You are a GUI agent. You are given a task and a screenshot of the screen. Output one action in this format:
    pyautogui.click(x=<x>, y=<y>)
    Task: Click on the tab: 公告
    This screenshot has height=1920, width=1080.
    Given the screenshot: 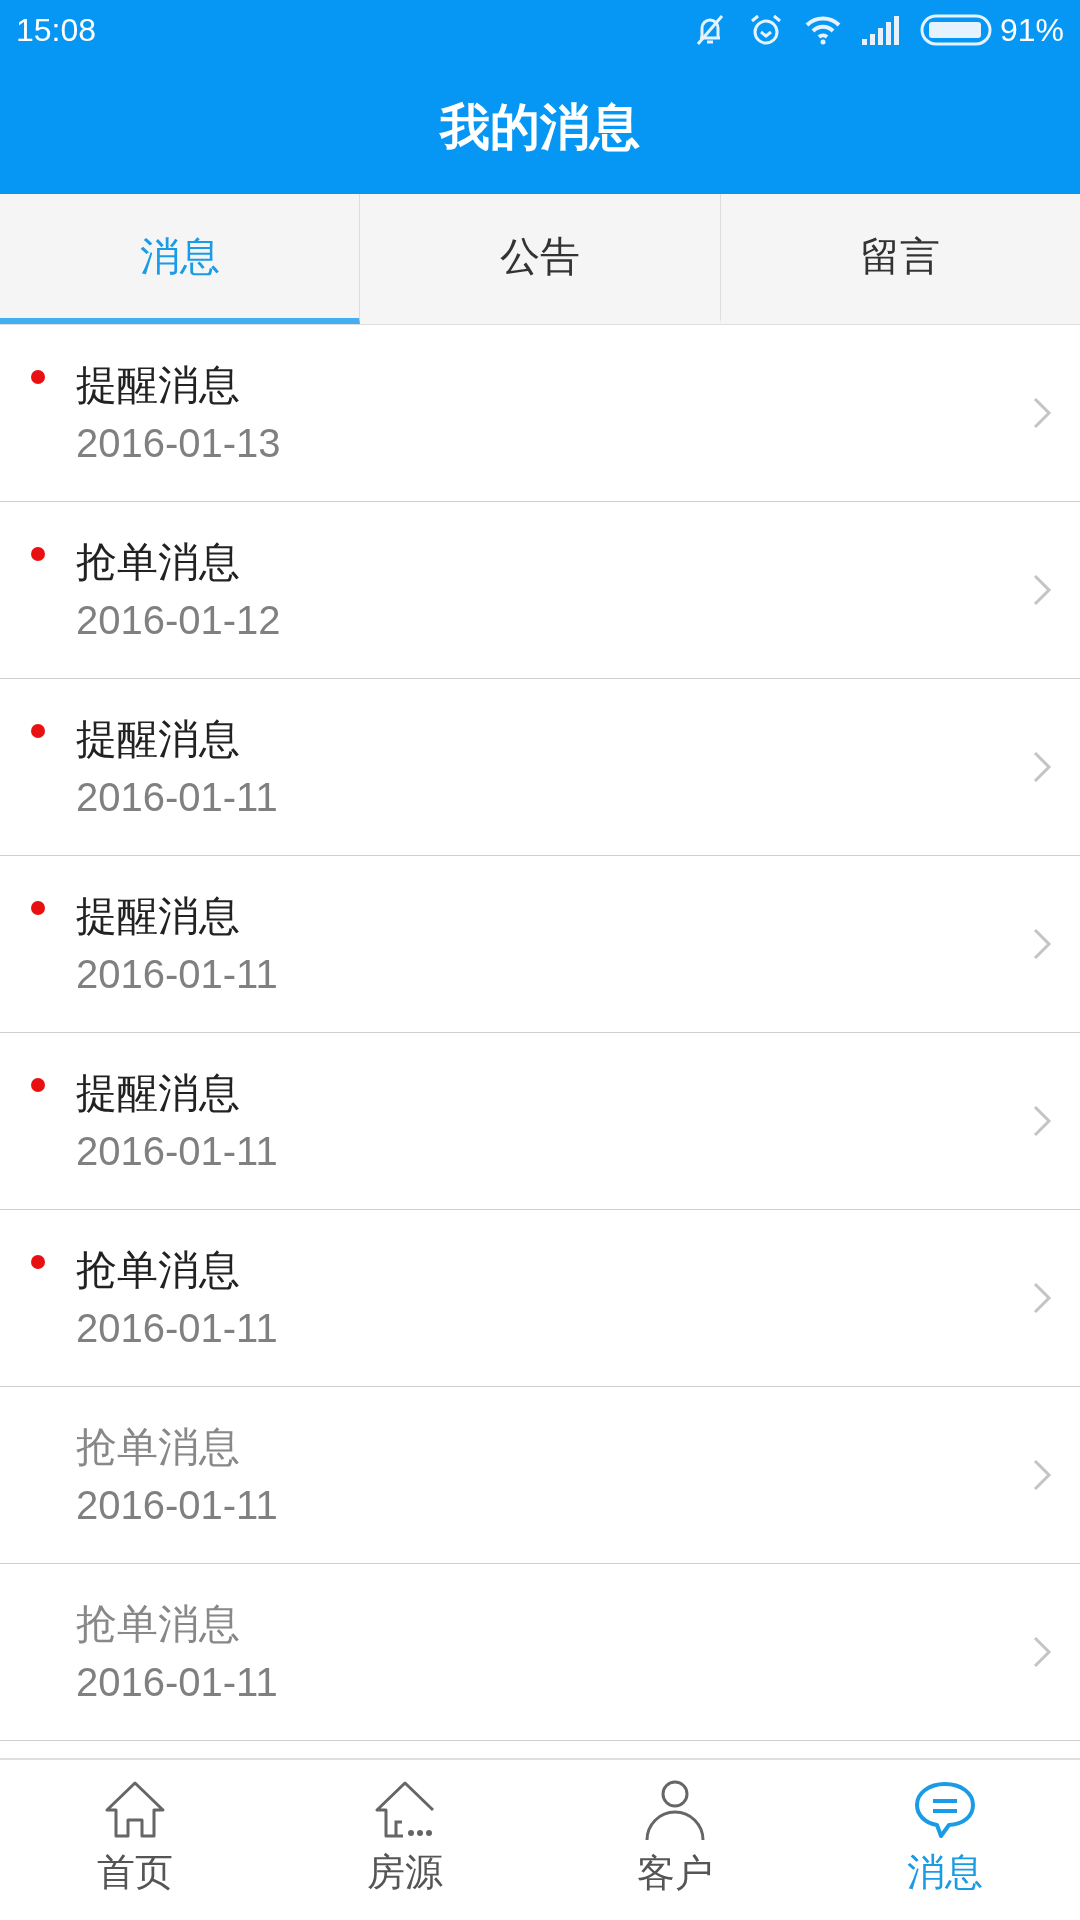 What is the action you would take?
    pyautogui.click(x=540, y=259)
    